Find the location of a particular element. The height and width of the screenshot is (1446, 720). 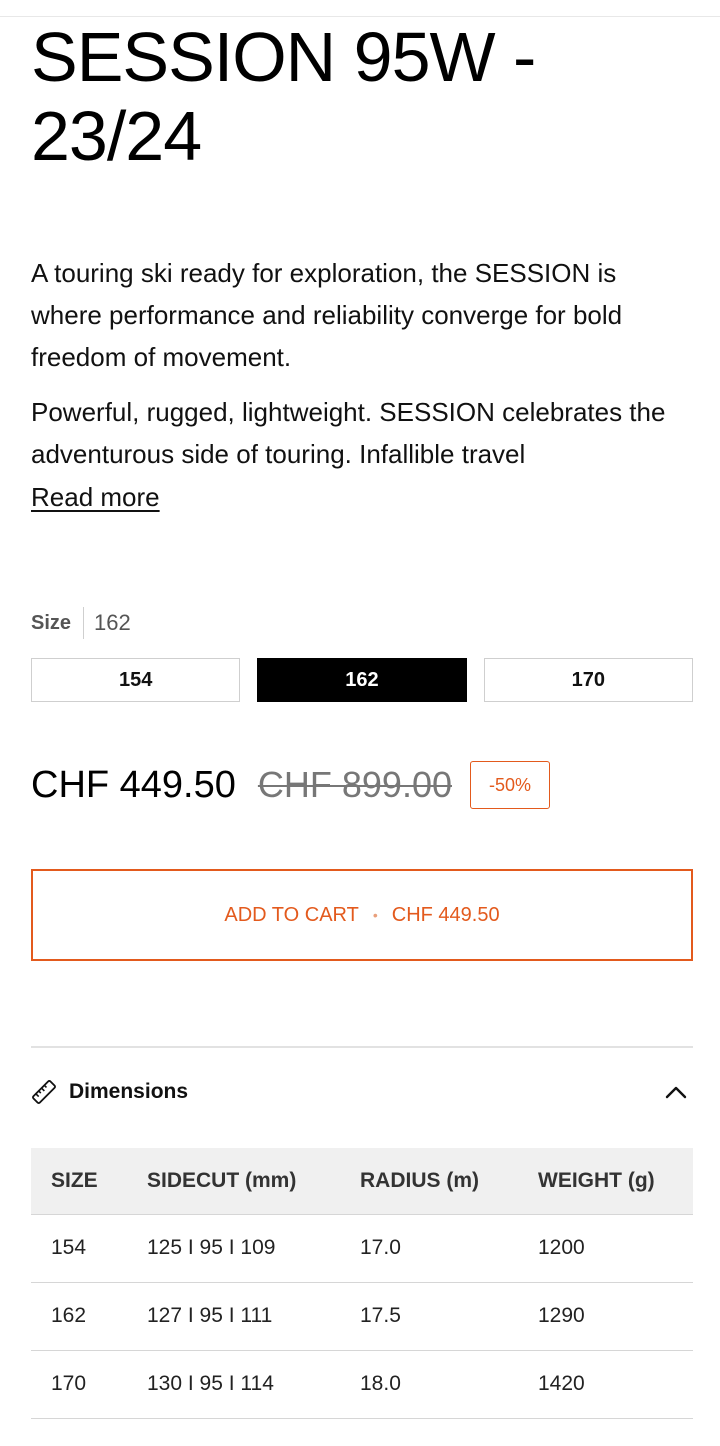

selected-size-value: 162 is located at coordinates (112, 622).